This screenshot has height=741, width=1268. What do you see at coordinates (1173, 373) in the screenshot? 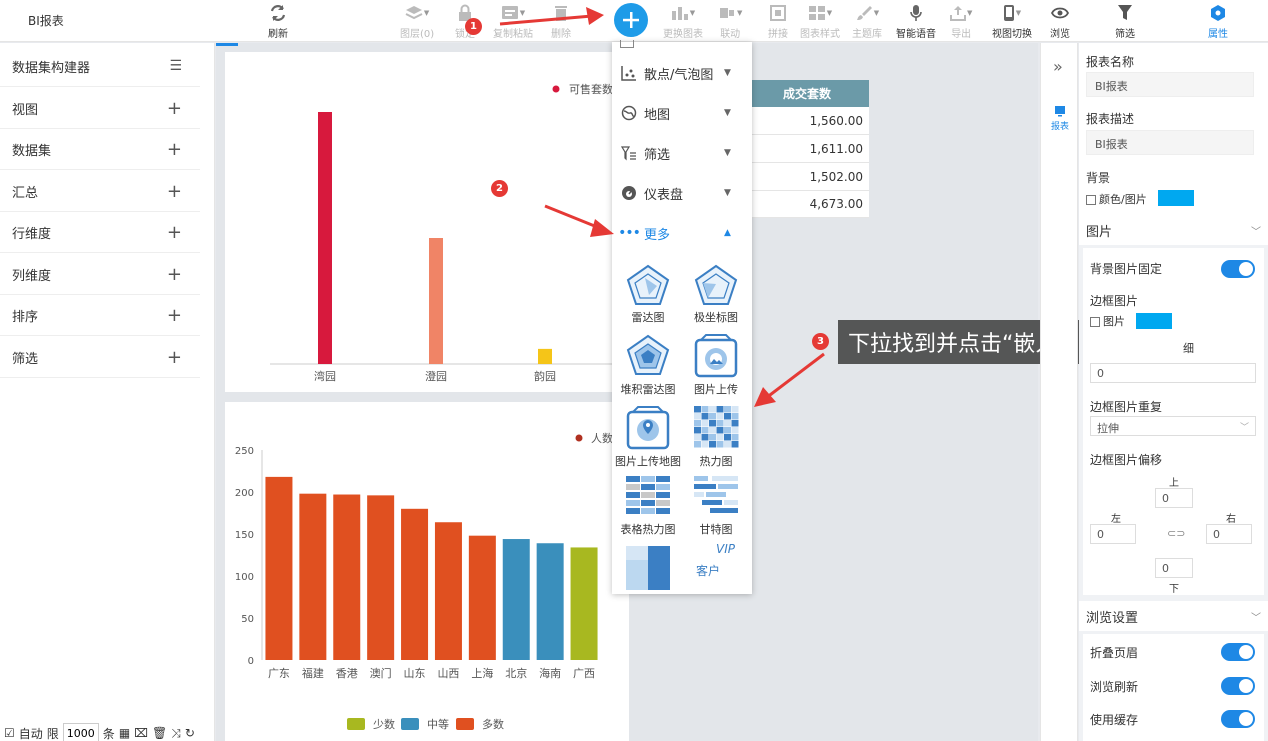
I see `border-width-input: 0` at bounding box center [1173, 373].